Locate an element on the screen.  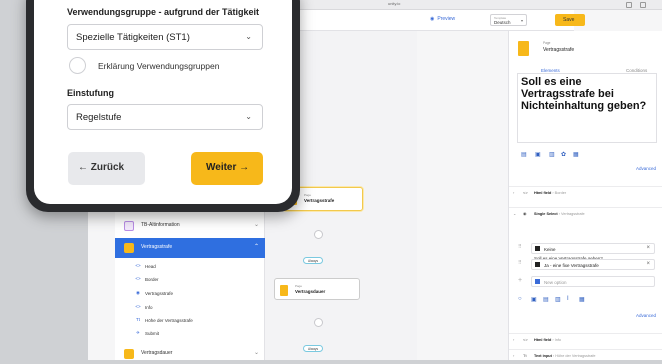
tree-item-label: Vertragsstrafe is located at coordinates (159, 293).